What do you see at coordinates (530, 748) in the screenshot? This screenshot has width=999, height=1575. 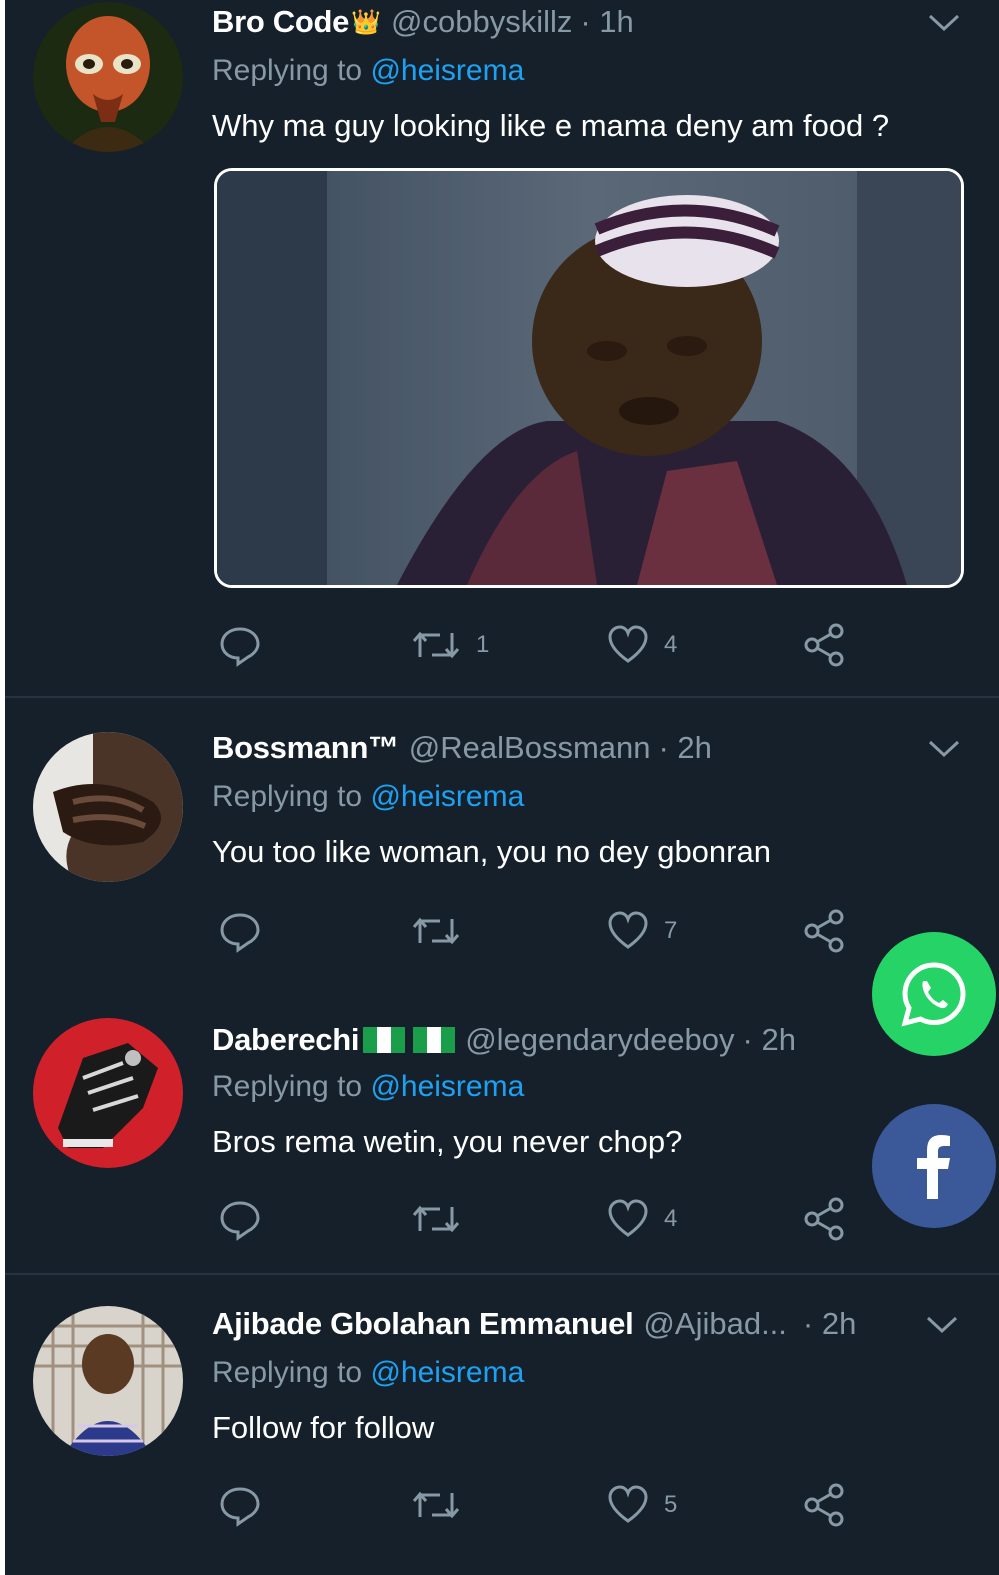 I see `handle: @RealBossmann` at bounding box center [530, 748].